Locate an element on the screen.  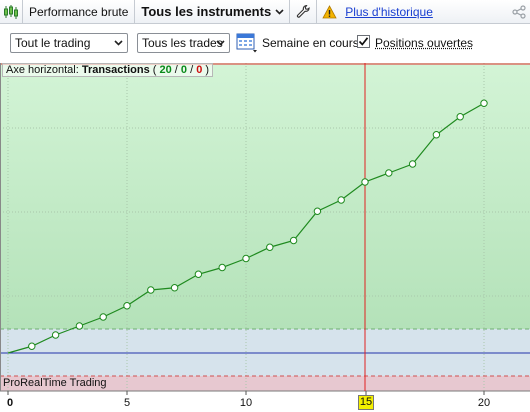
trading-select: Tout le trading is located at coordinates (69, 43).